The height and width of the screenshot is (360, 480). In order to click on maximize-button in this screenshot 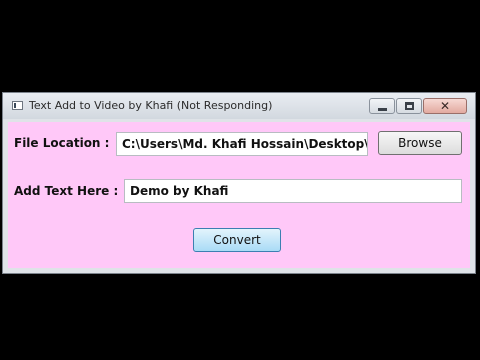, I will do `click(409, 106)`.